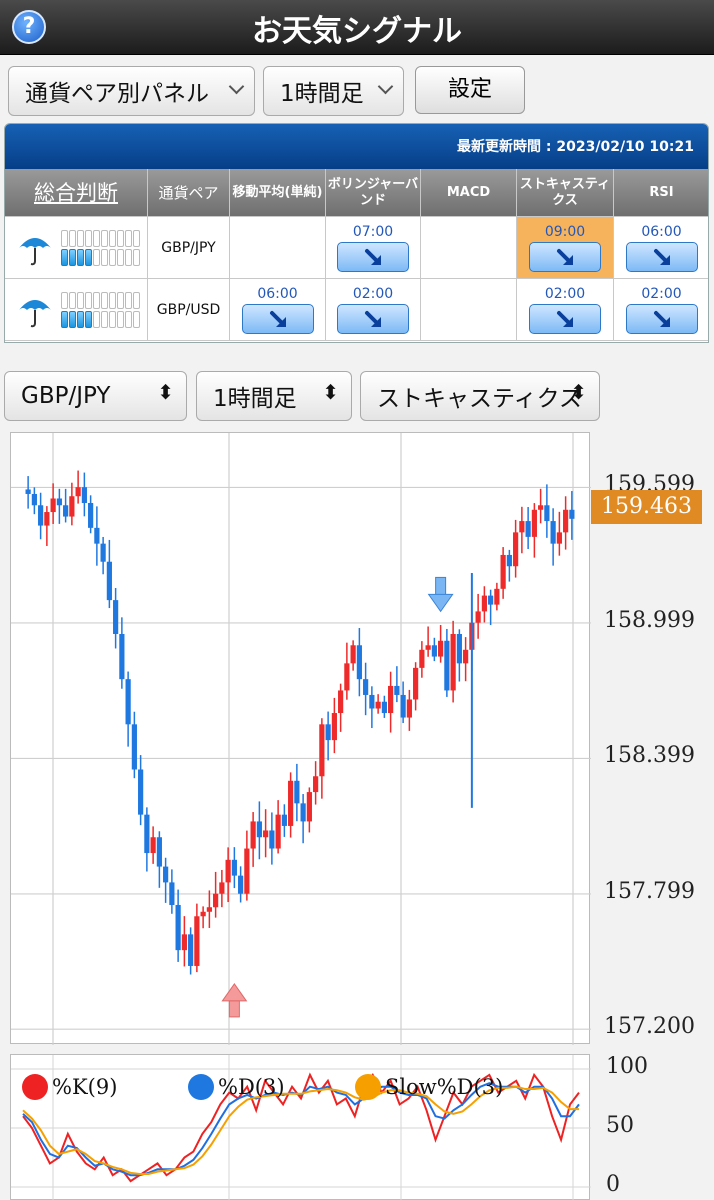 This screenshot has width=714, height=1200. I want to click on chart-indicator-select: ストキャスティクス ⬍, so click(480, 396).